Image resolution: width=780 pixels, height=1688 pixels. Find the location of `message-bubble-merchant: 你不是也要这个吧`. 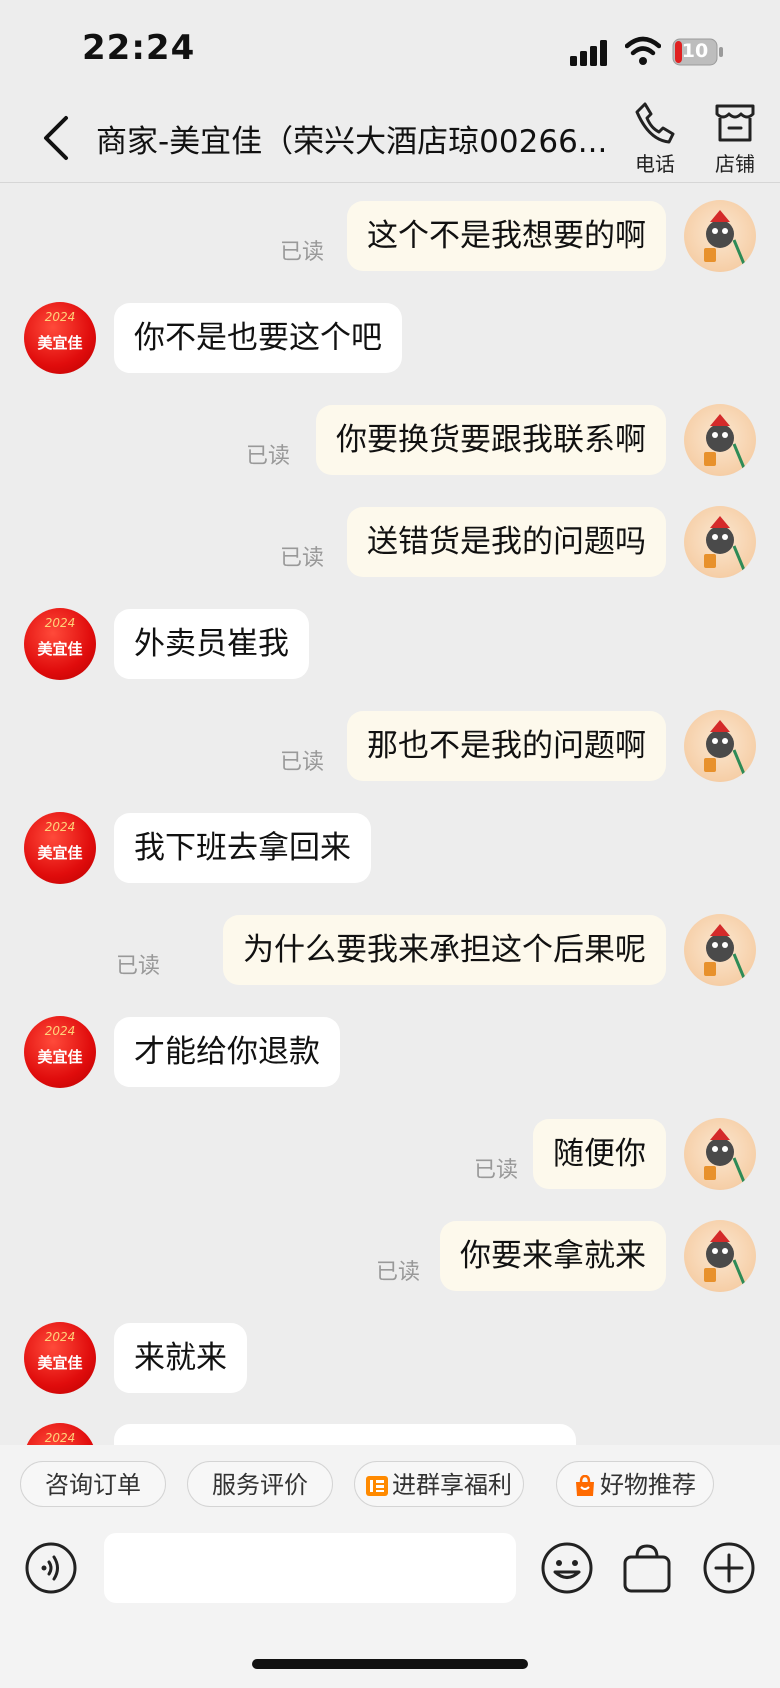

message-bubble-merchant: 你不是也要这个吧 is located at coordinates (258, 338).